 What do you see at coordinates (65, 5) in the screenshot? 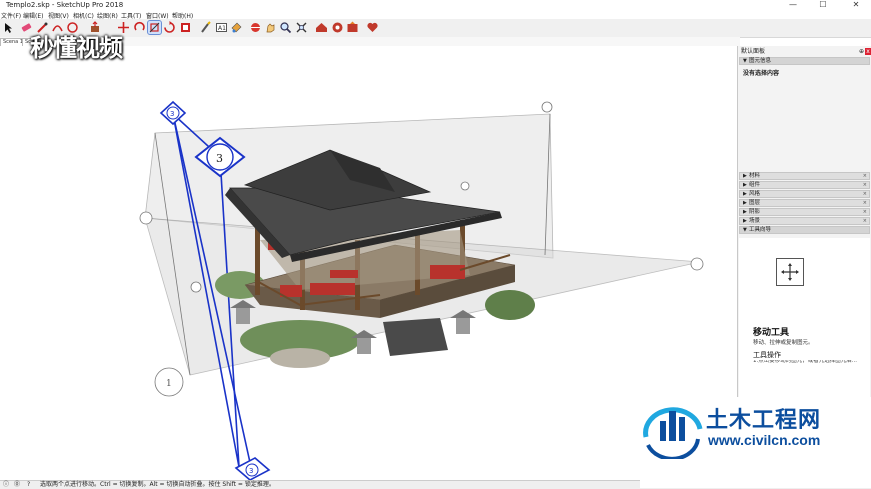
I see `window-title: Templo2.skp - SketchUp Pro 2018` at bounding box center [65, 5].